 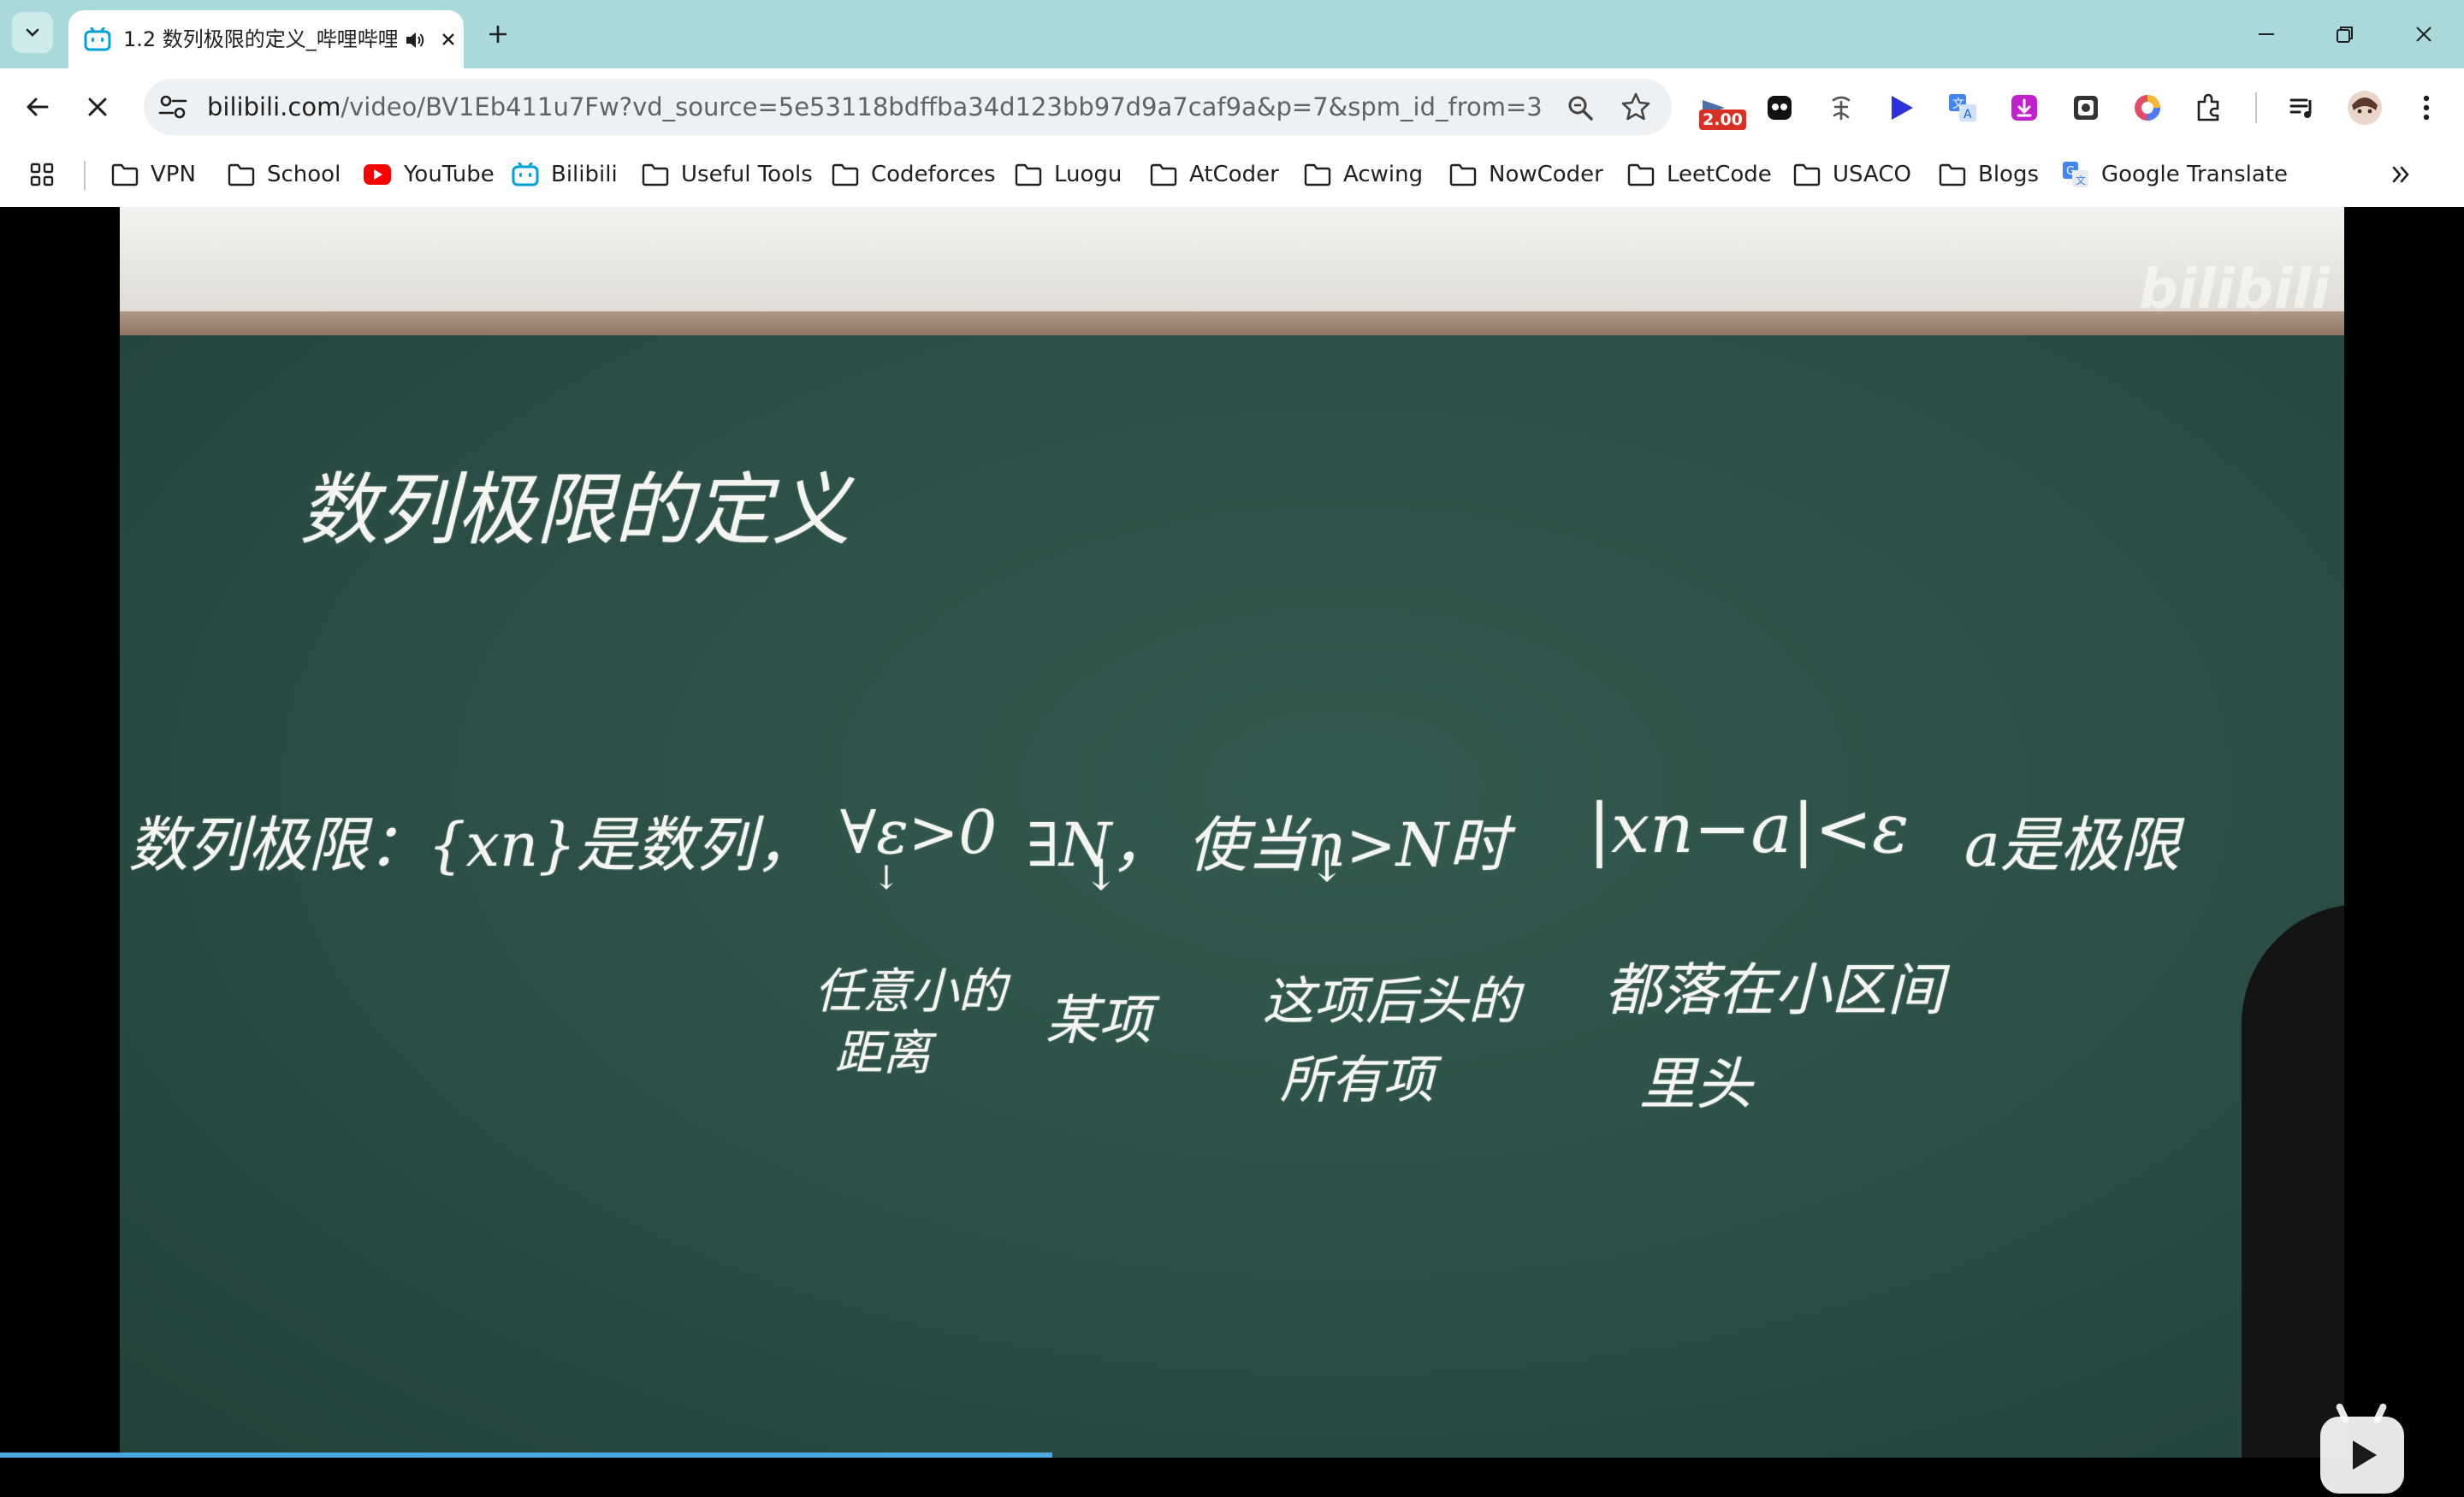 I want to click on page-load-progress, so click(x=526, y=1455).